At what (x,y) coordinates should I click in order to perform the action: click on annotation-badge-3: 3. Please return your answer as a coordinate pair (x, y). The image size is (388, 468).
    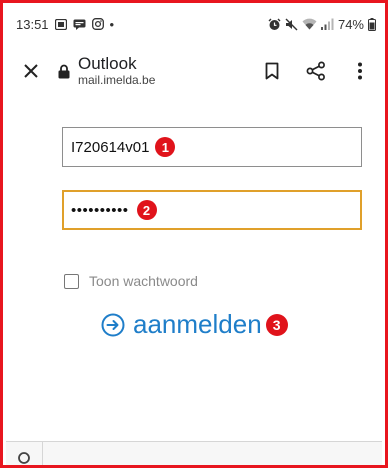
    Looking at the image, I should click on (276, 324).